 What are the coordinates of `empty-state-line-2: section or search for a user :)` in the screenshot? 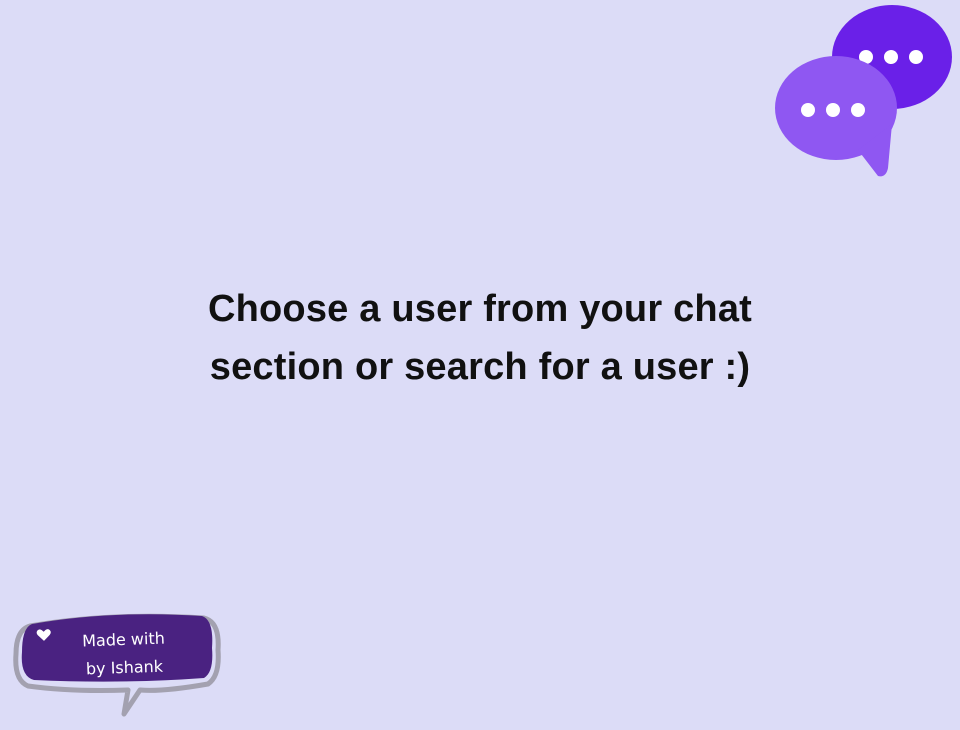 It's located at (480, 367).